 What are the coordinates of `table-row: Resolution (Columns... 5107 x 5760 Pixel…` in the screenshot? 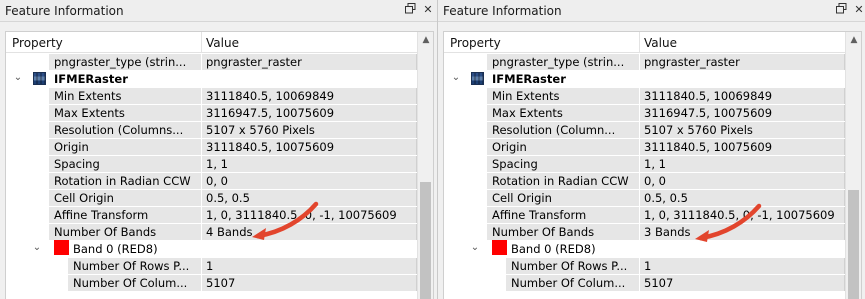 It's located at (211, 129).